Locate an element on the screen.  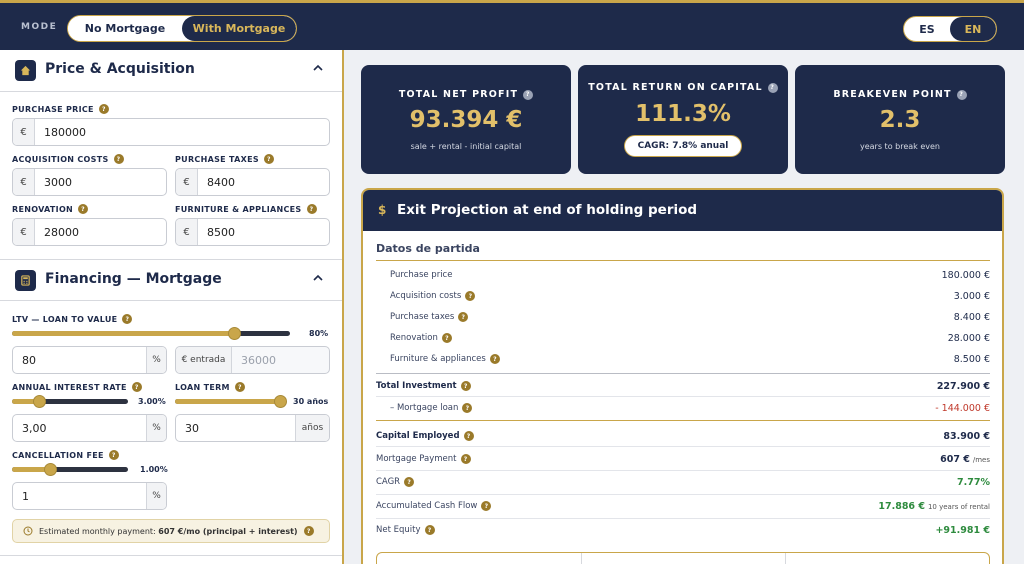
financing-section-title: Financing — Mortgage is located at coordinates (133, 279).